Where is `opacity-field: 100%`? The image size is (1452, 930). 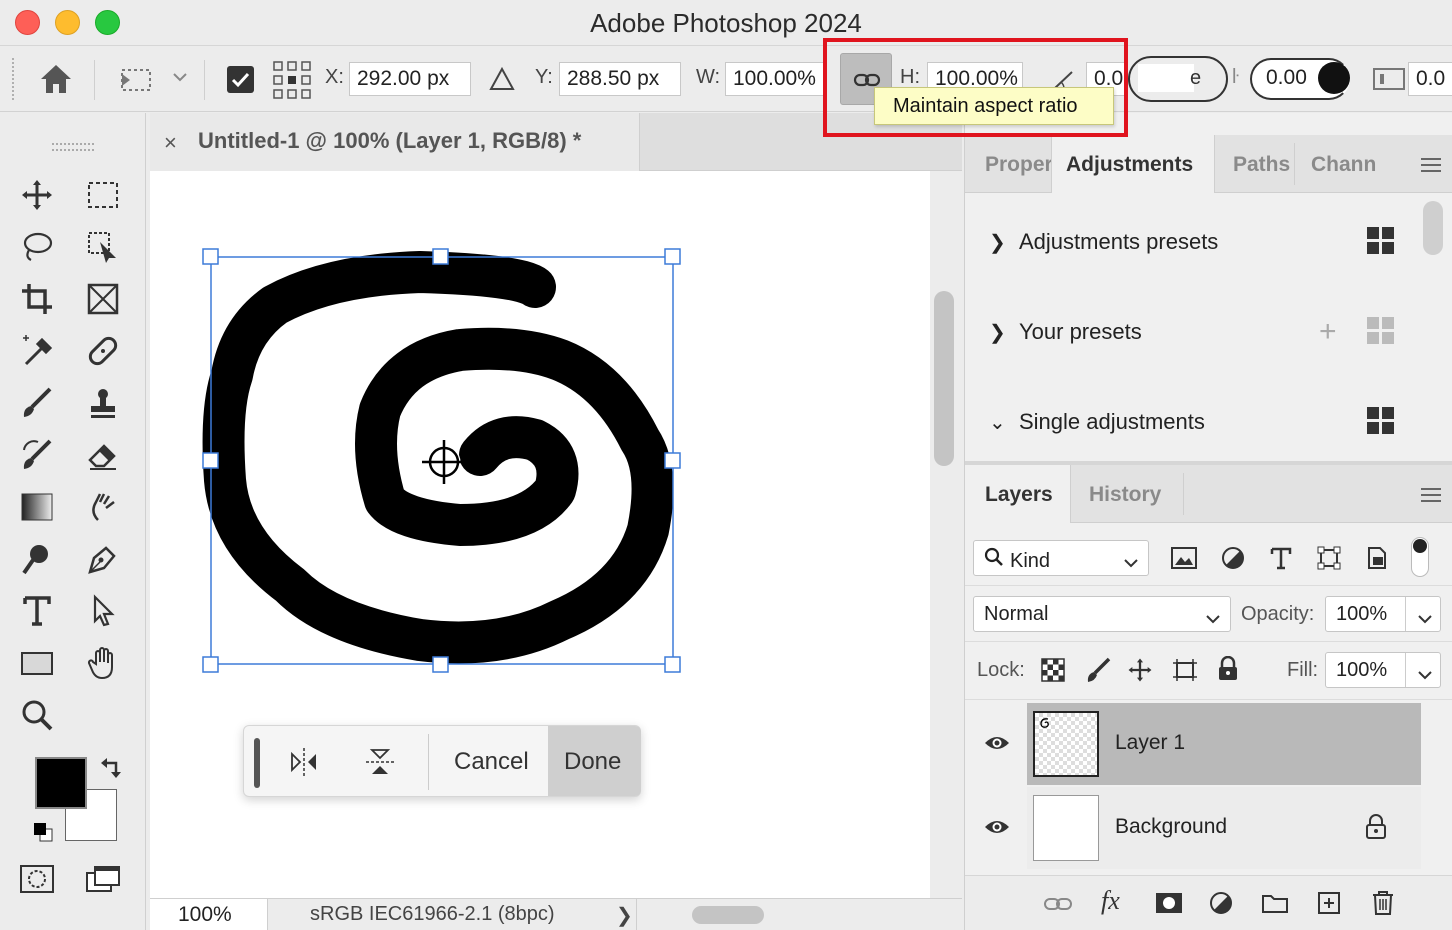 opacity-field: 100% is located at coordinates (1383, 614).